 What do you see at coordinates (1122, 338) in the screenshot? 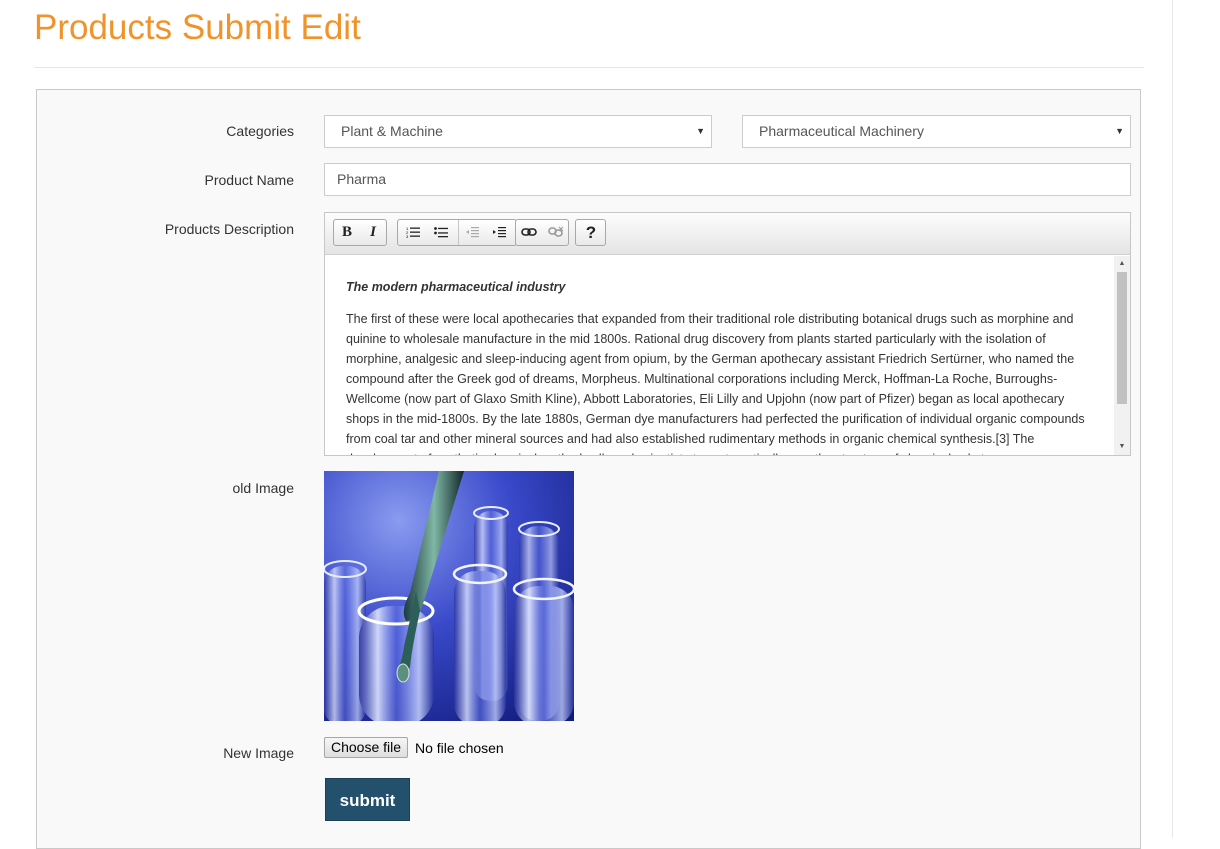
I see `scrollbar-thumb` at bounding box center [1122, 338].